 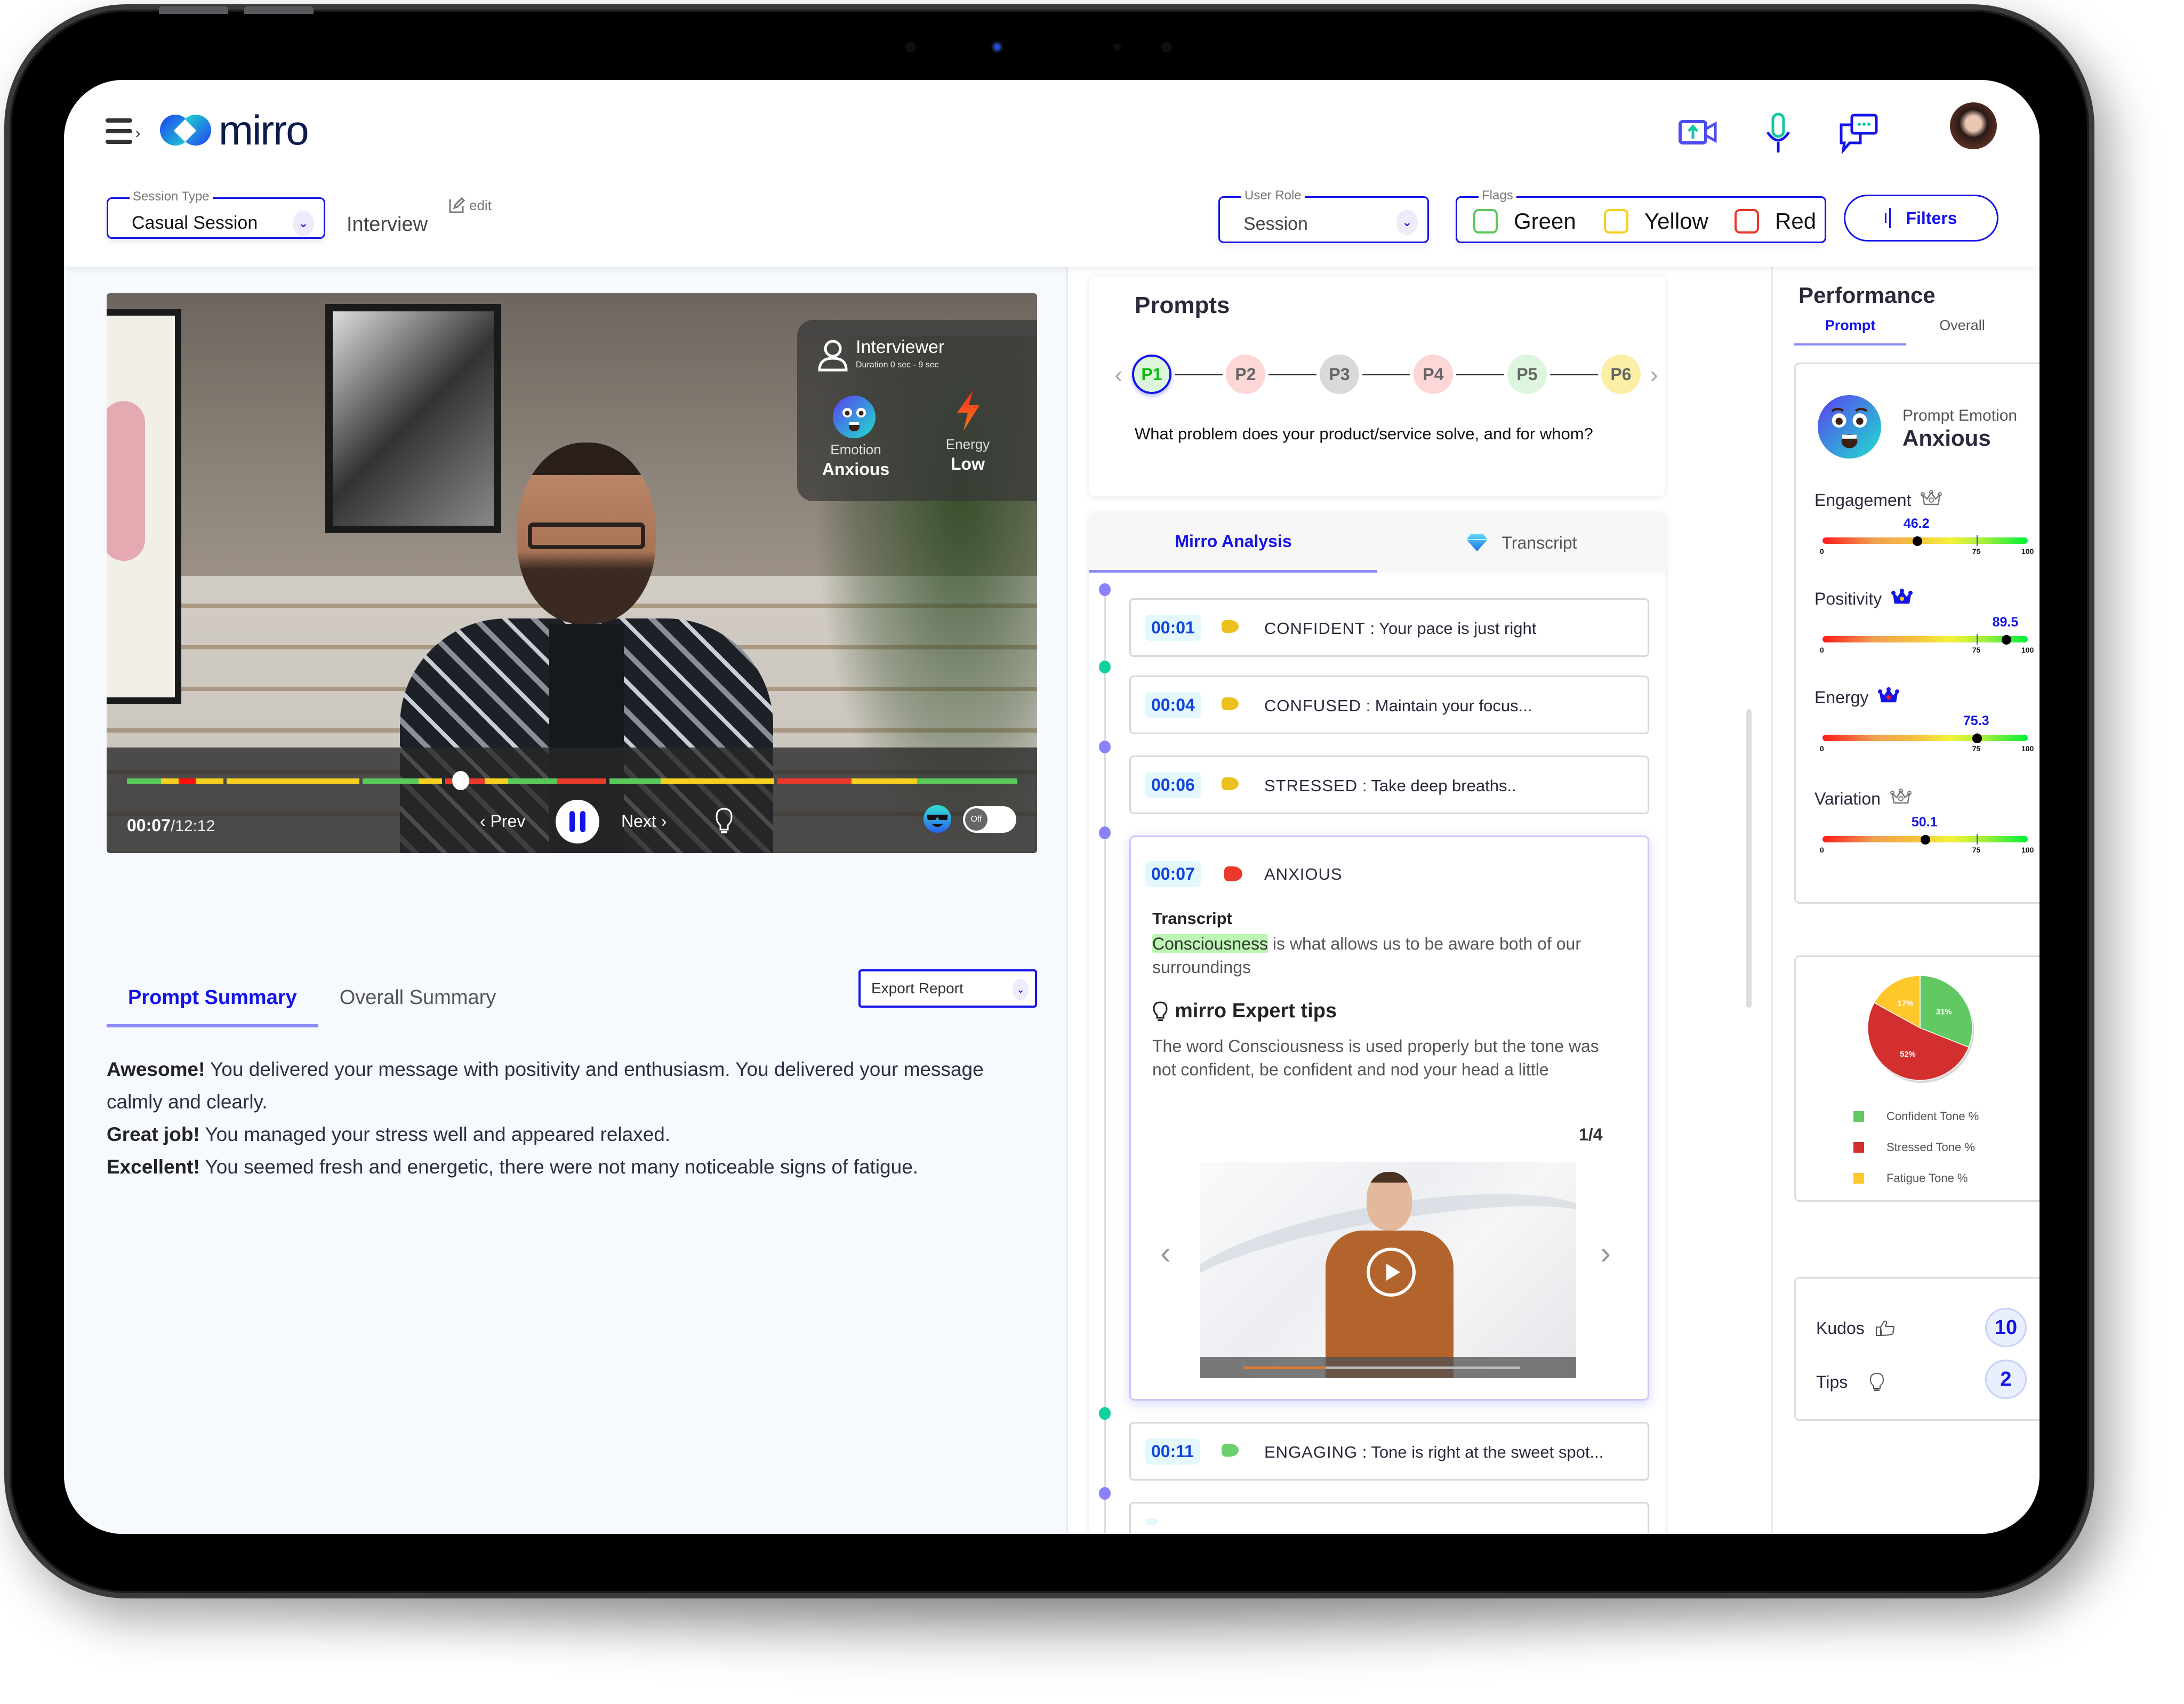 I want to click on chevron-down-icon: ⌄, so click(x=303, y=224).